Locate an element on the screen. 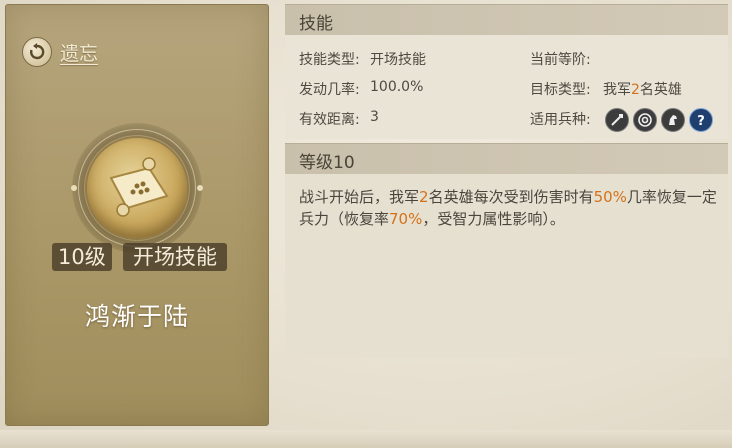 The height and width of the screenshot is (448, 732). target-type-label: 目标类型: is located at coordinates (560, 90).